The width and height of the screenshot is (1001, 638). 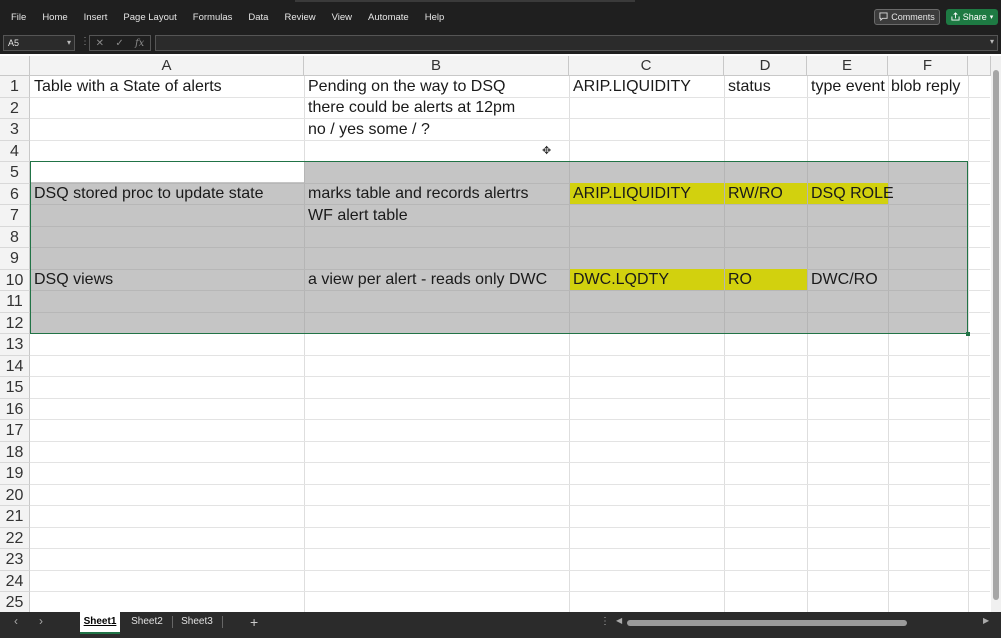 I want to click on column-header-blank, so click(x=979, y=66).